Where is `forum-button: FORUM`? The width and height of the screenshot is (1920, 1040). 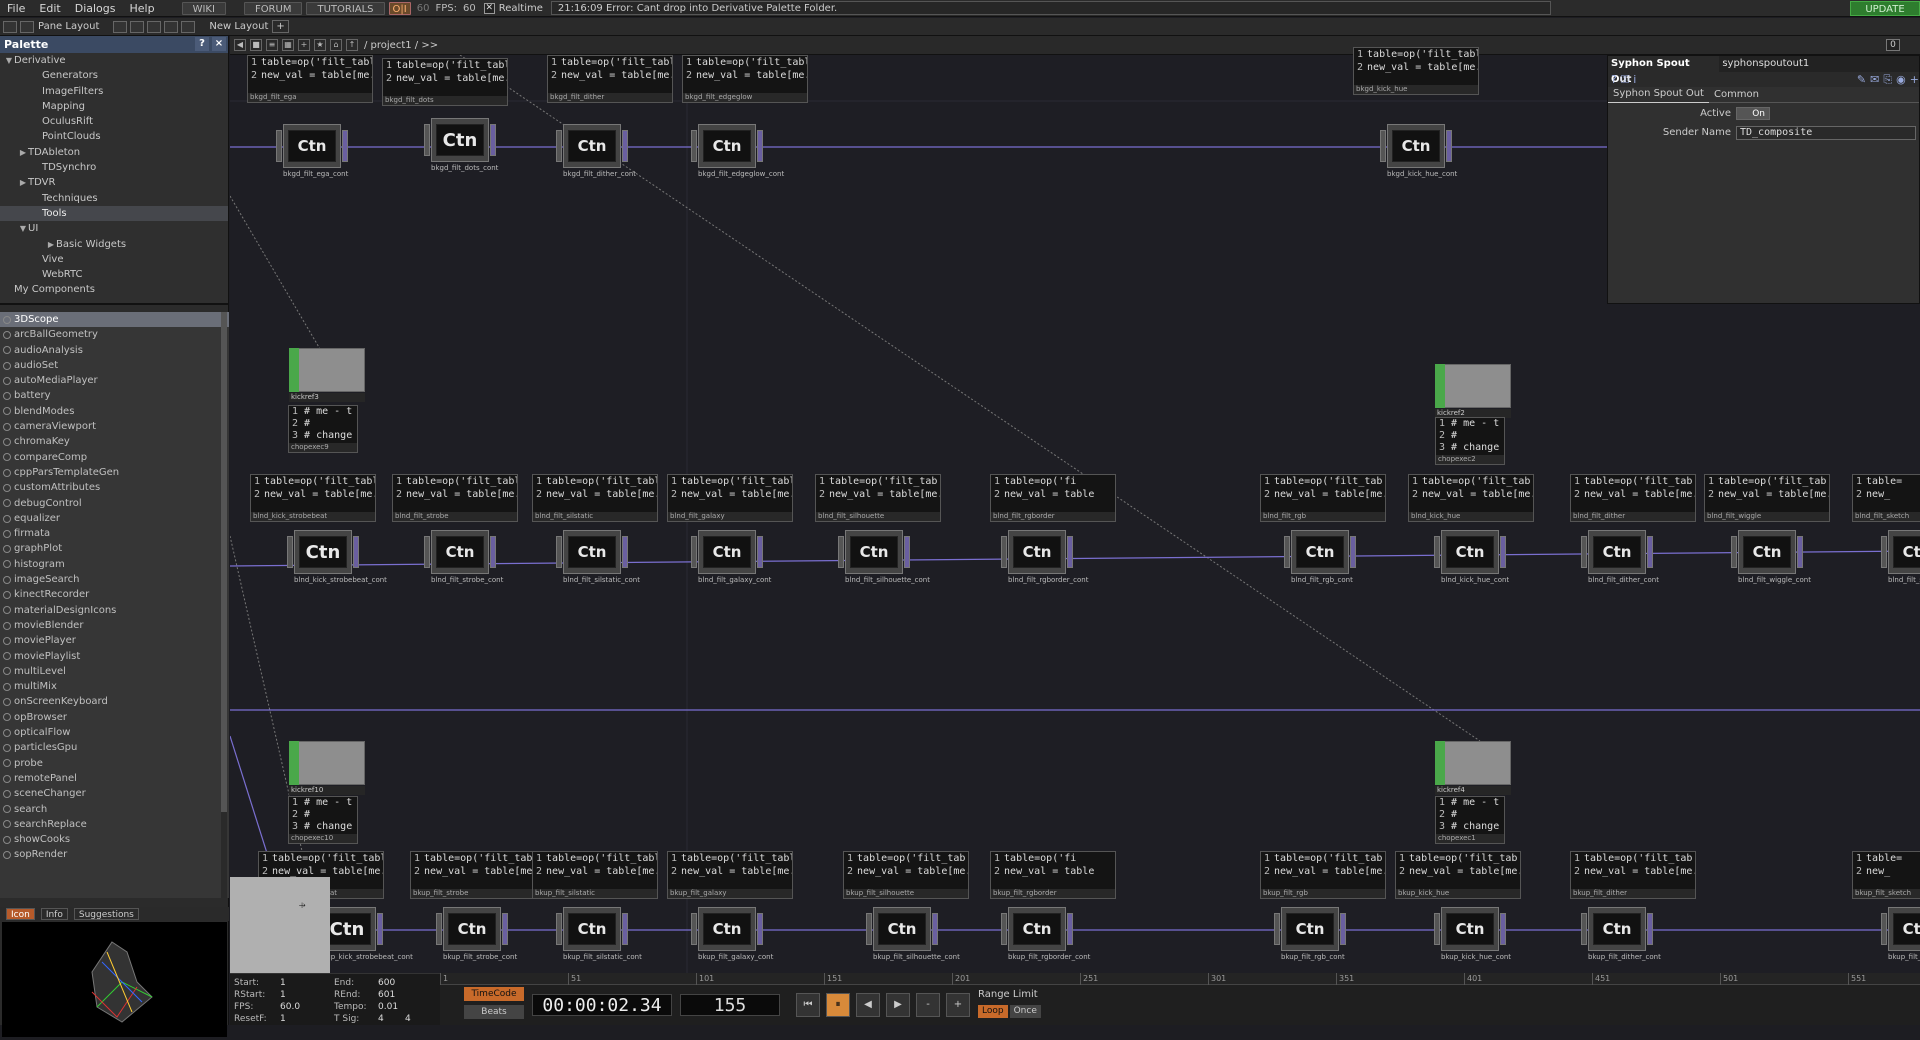
forum-button: FORUM is located at coordinates (273, 8).